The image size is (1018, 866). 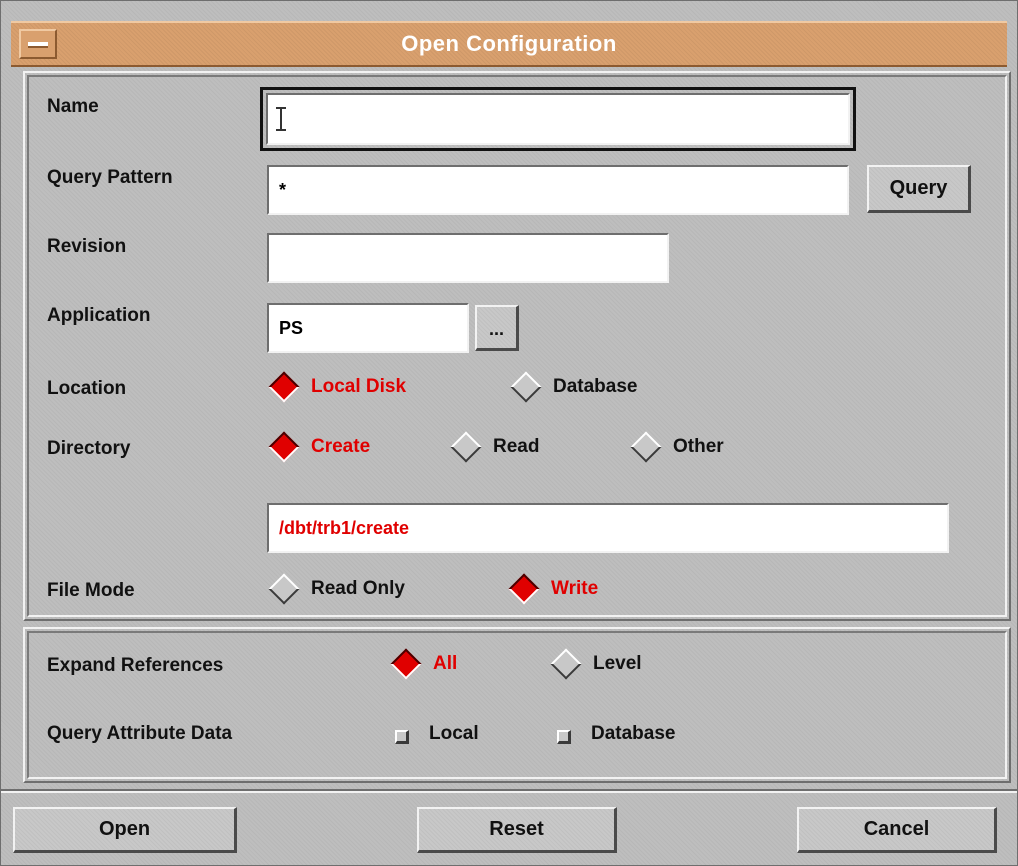 I want to click on name-label: Name, so click(x=73, y=106).